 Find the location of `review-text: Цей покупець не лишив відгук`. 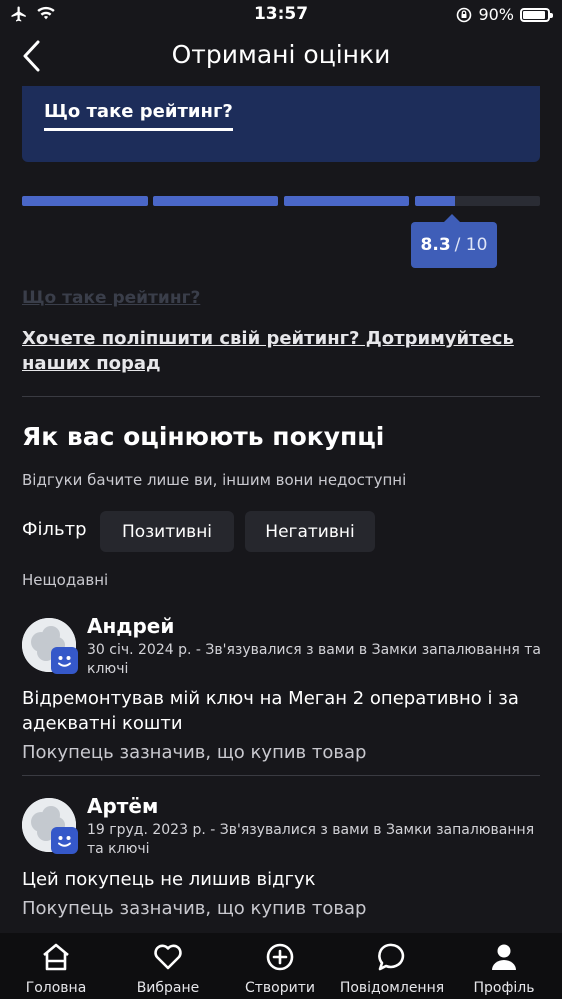

review-text: Цей покупець не лишив відгук is located at coordinates (169, 879).